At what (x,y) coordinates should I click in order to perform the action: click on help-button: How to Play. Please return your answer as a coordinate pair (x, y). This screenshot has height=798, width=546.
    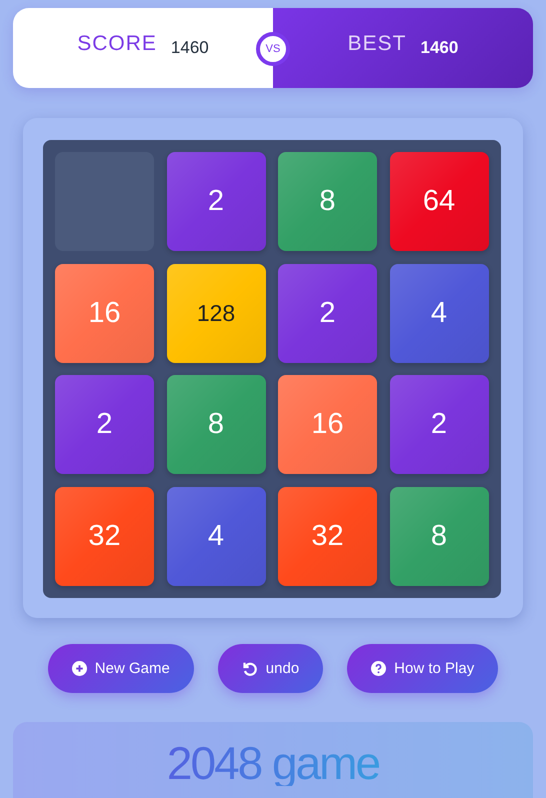
    Looking at the image, I should click on (422, 668).